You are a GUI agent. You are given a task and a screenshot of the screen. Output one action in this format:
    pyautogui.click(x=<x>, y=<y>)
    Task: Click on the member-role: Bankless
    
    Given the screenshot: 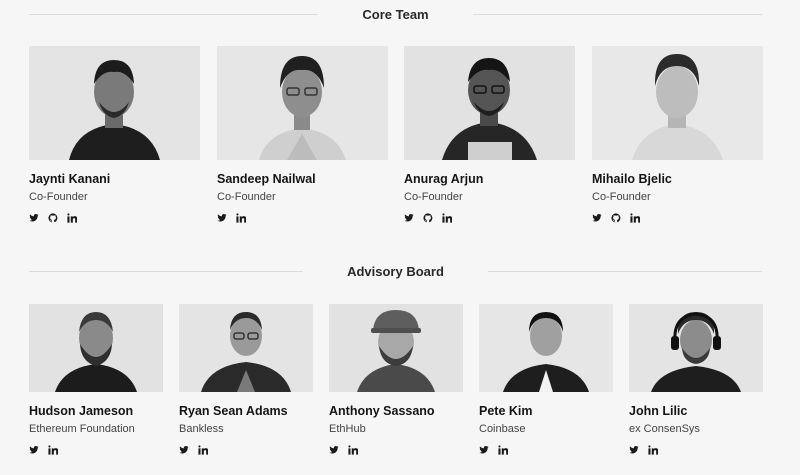 What is the action you would take?
    pyautogui.click(x=201, y=429)
    